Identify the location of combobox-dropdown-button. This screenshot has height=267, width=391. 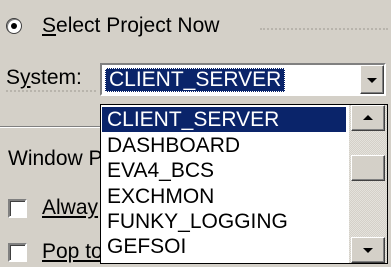
(372, 79).